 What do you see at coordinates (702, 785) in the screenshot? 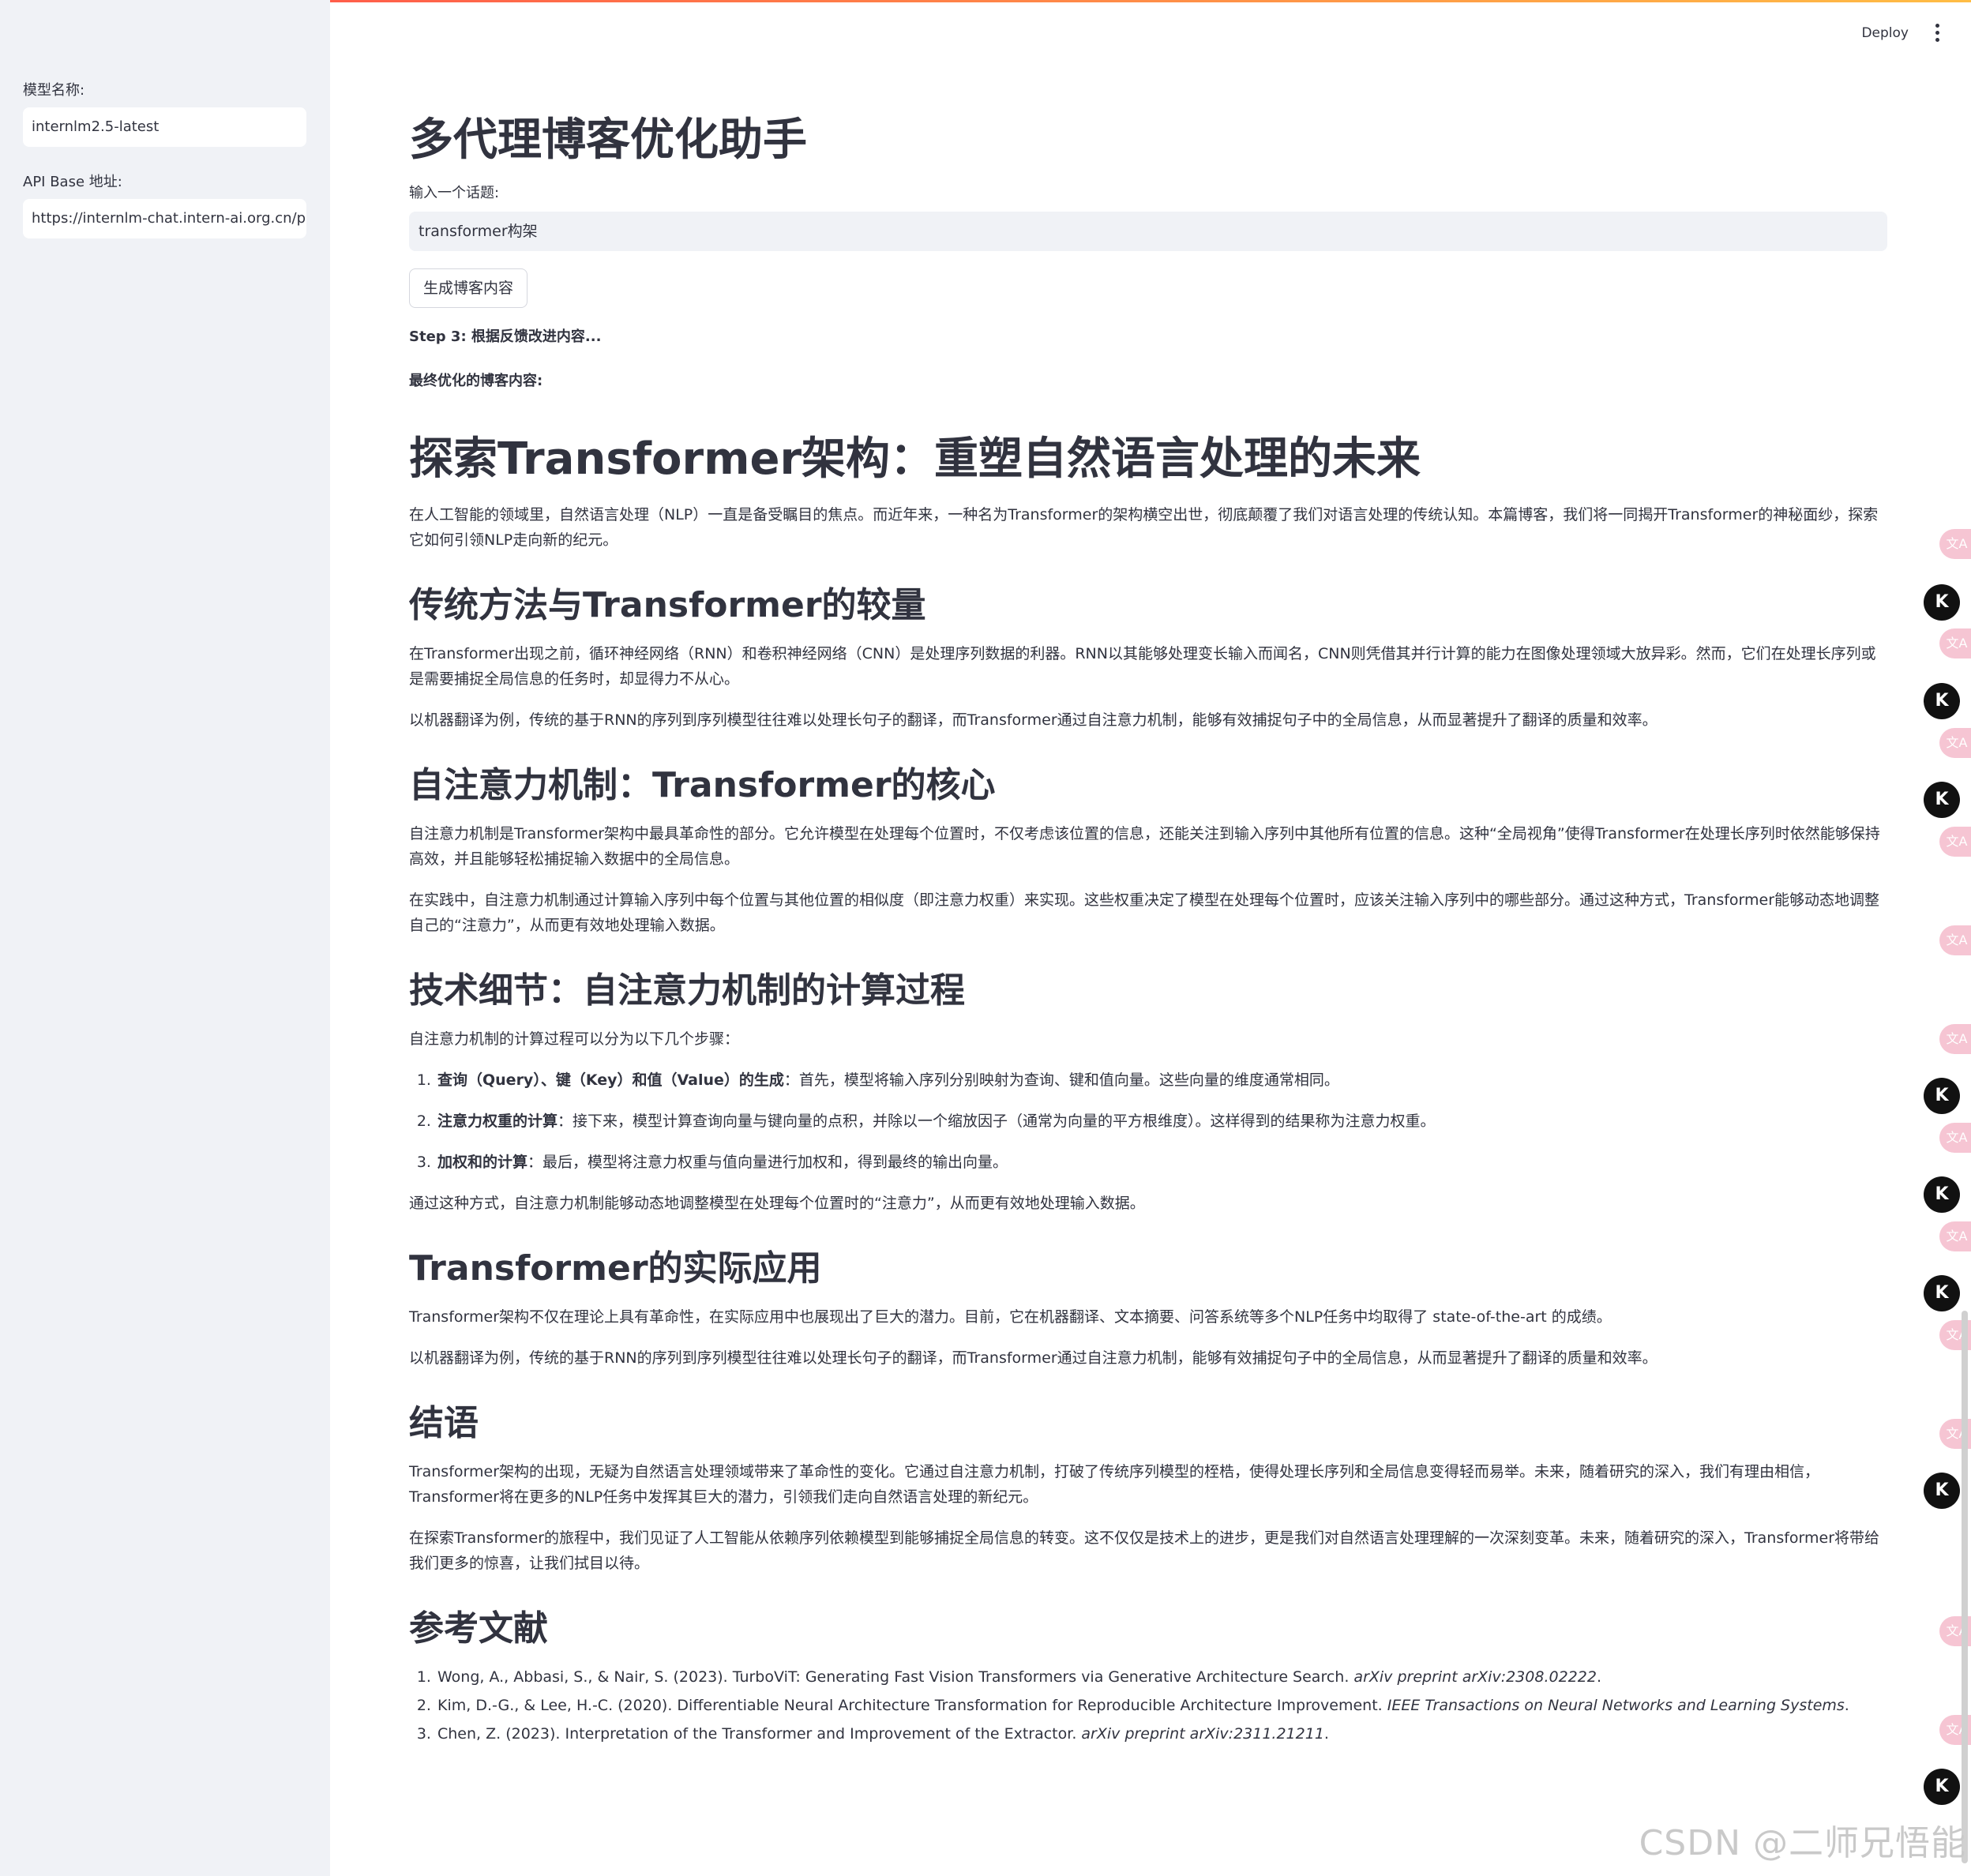
I see `section-self-attention-title: 自注意力机制：Transformer的核心` at bounding box center [702, 785].